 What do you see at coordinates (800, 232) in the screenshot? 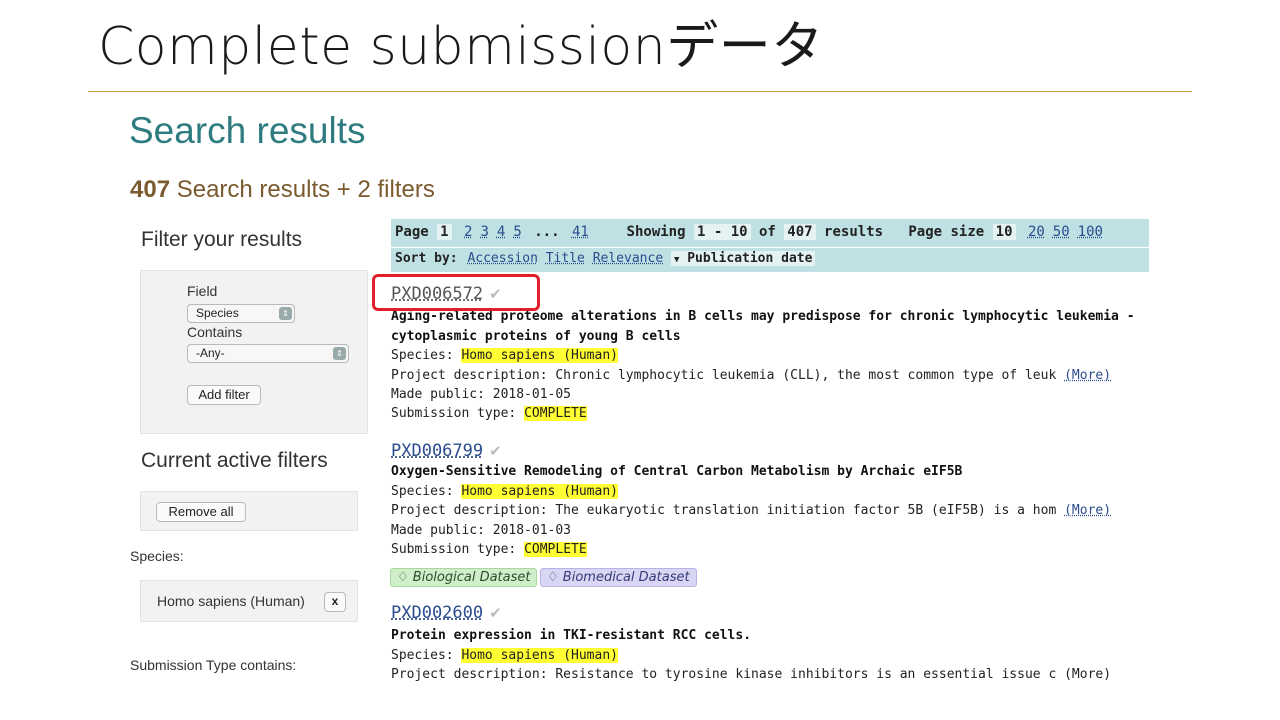
I see `total-results: 407` at bounding box center [800, 232].